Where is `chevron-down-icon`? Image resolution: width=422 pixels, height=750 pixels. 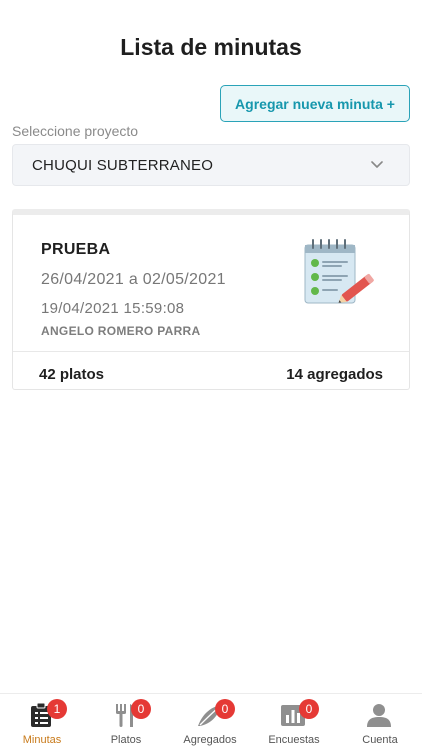
chevron-down-icon is located at coordinates (377, 164).